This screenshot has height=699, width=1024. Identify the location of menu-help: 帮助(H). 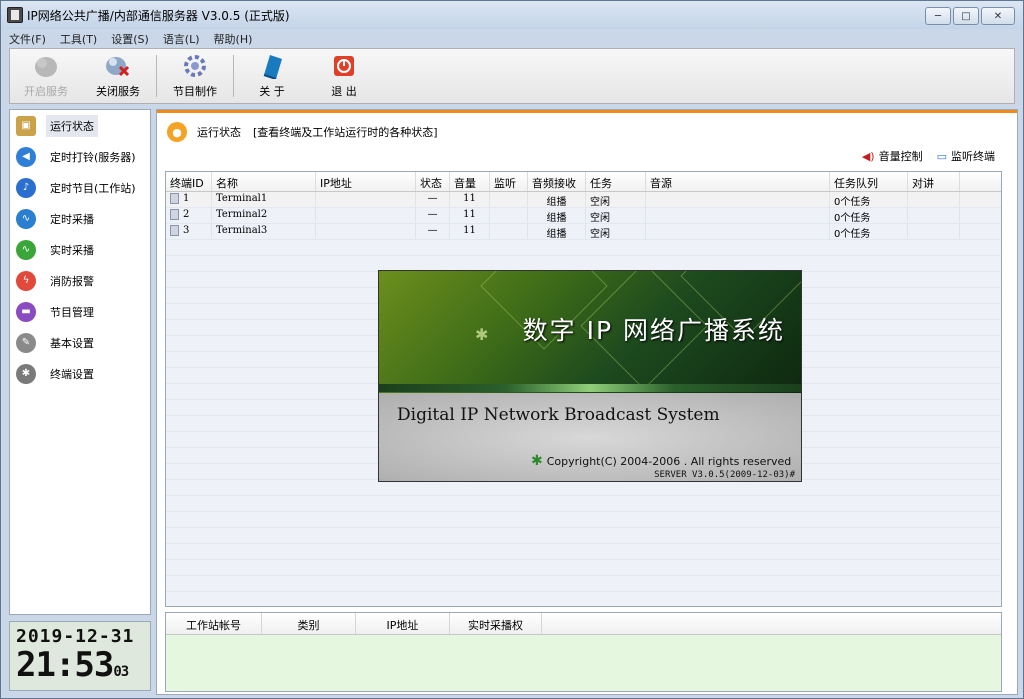
(233, 39).